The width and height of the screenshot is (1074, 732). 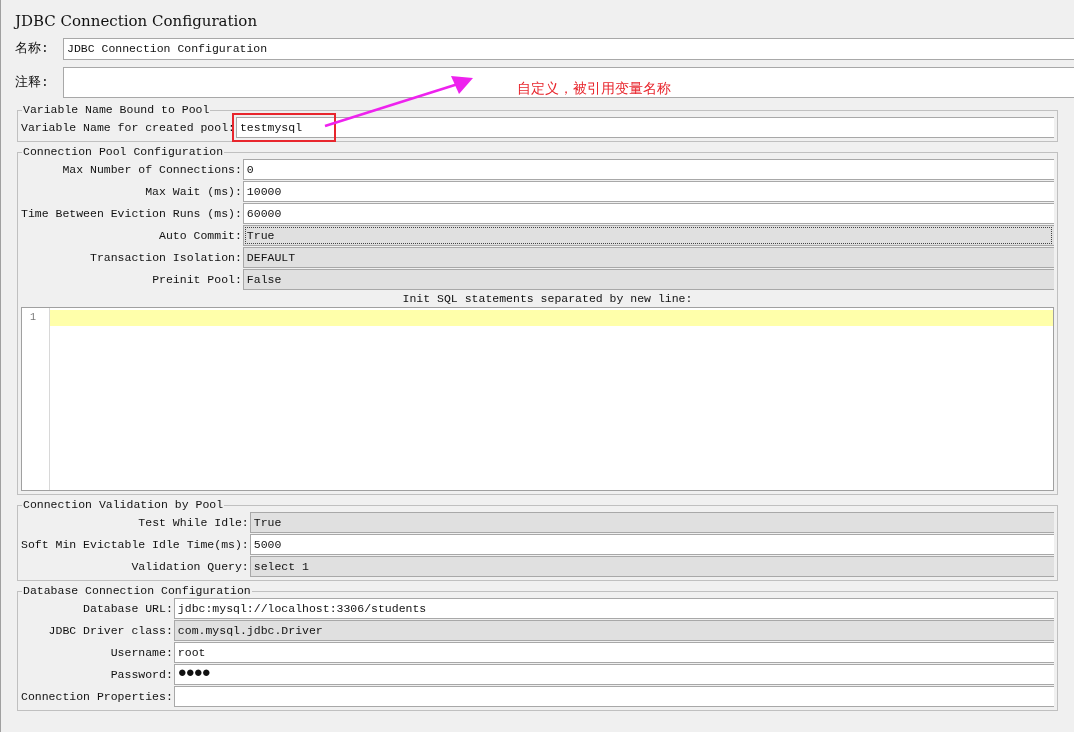 What do you see at coordinates (135, 544) in the screenshot?
I see `field-label: Soft Min Evictable Idle Time(ms):` at bounding box center [135, 544].